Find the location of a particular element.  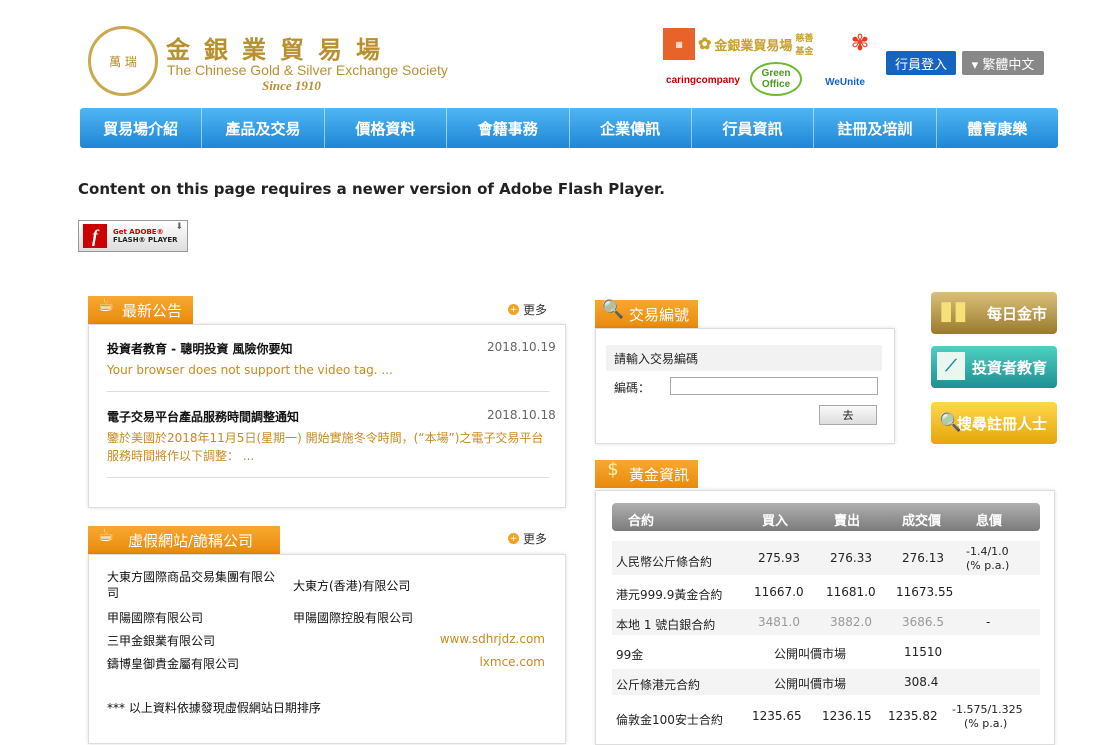

gold-contract-name: 99金 is located at coordinates (630, 655).